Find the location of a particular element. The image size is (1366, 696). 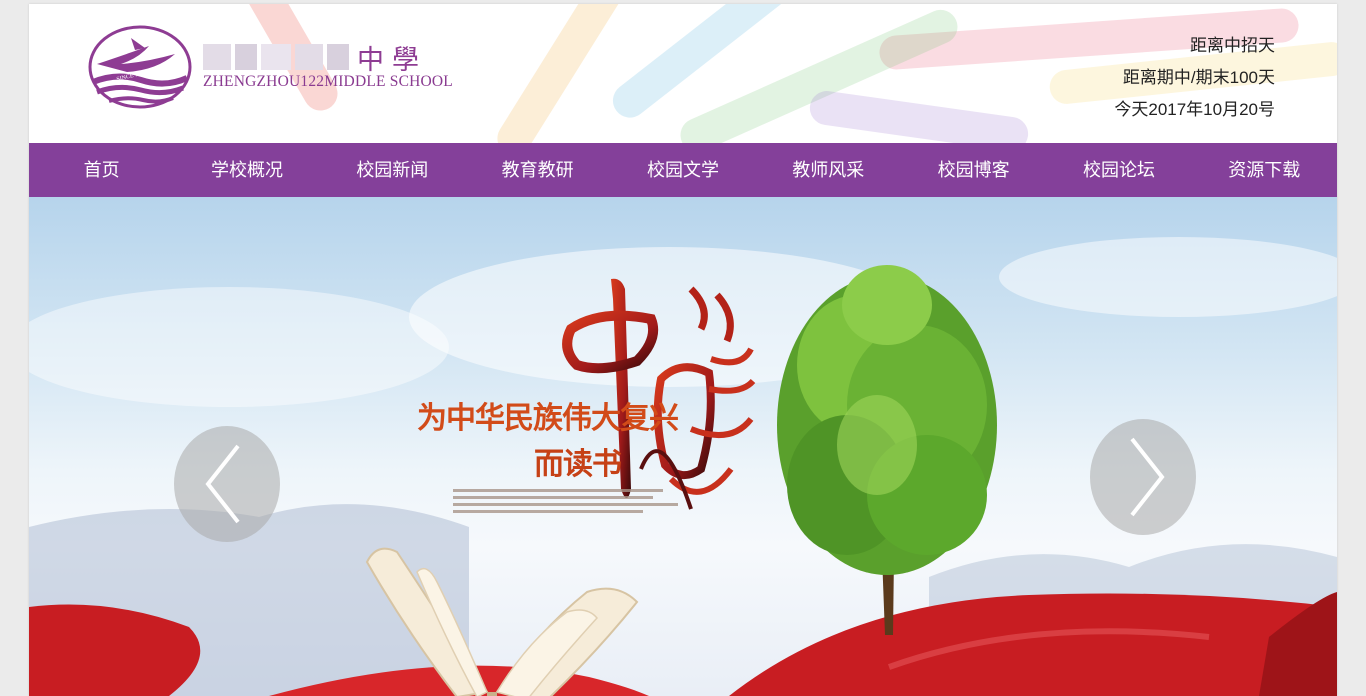

open-book-illustration is located at coordinates (502, 621).